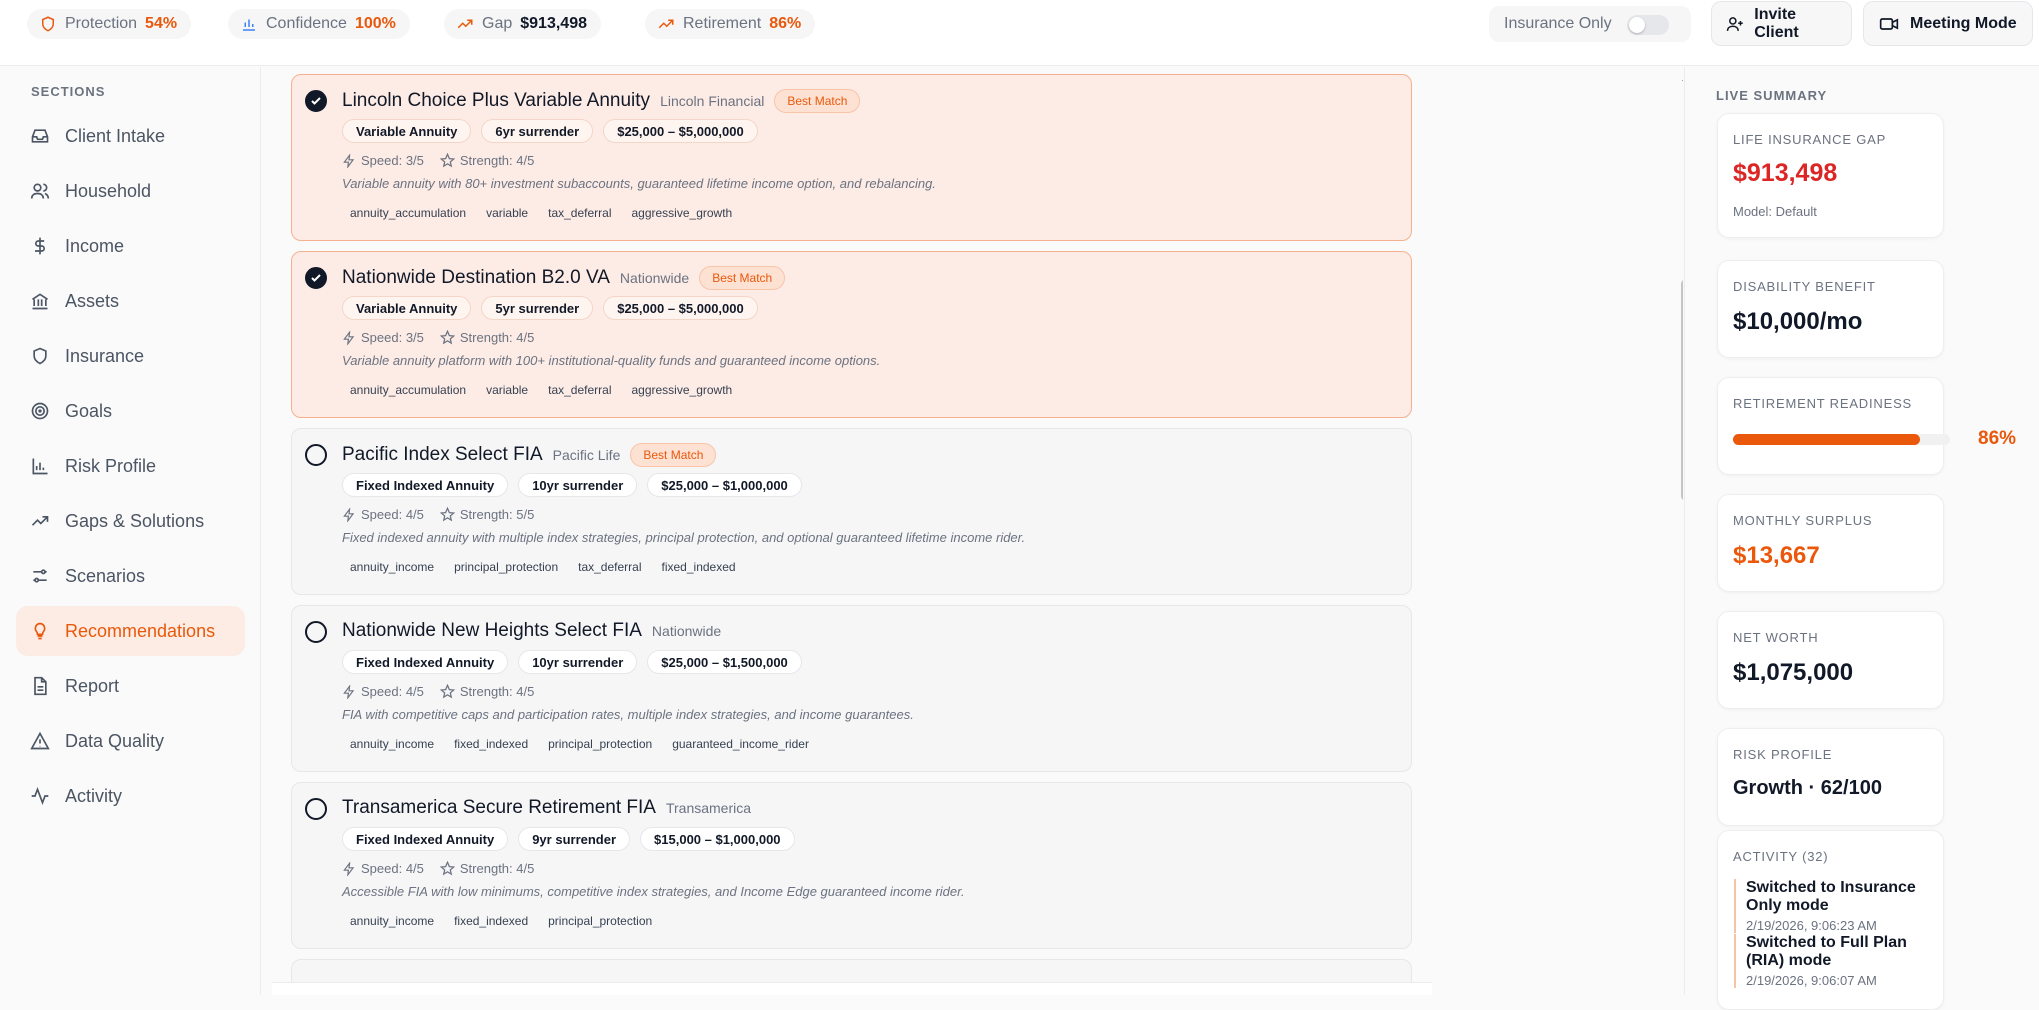 This screenshot has width=2039, height=1010. Describe the element at coordinates (48, 24) in the screenshot. I see `shield-icon` at that location.